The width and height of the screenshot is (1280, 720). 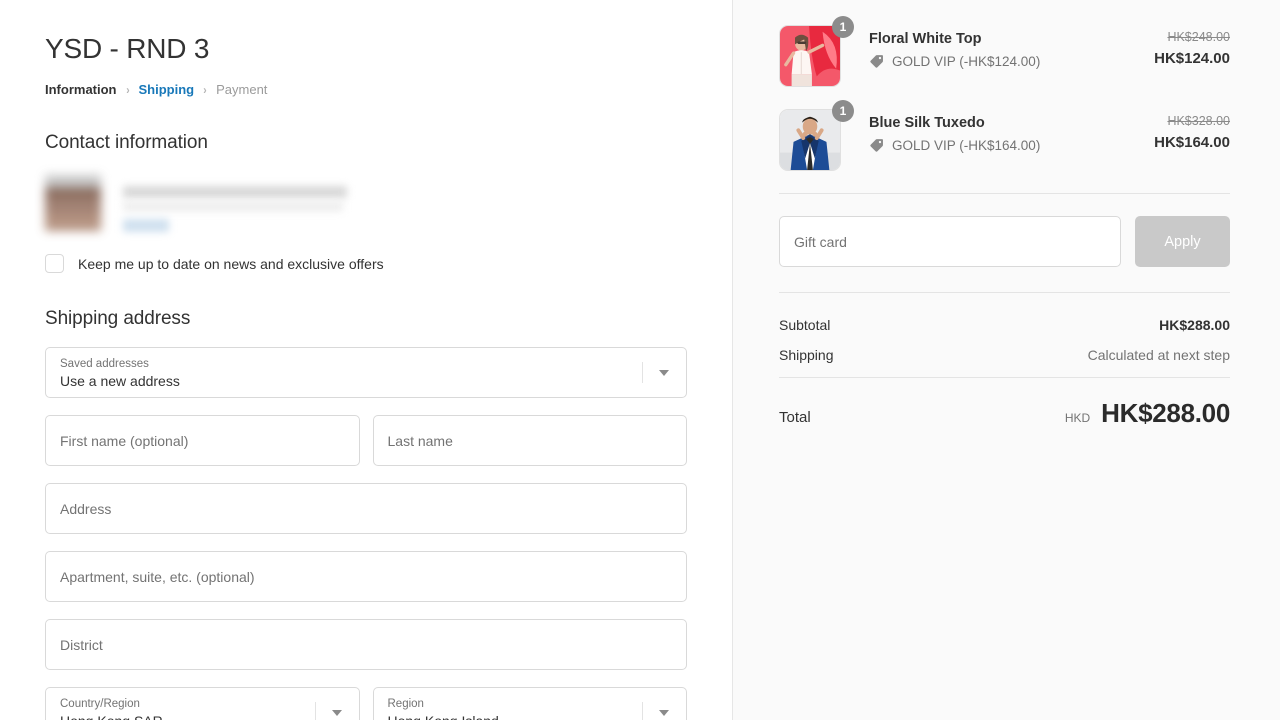 I want to click on region-value: Hong Kong Island, so click(x=443, y=716).